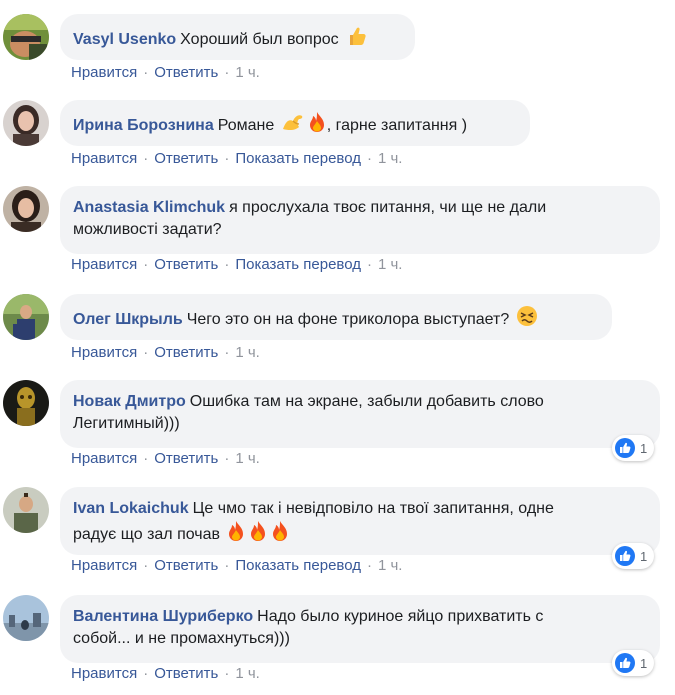 Image resolution: width=675 pixels, height=695 pixels. Describe the element at coordinates (259, 39) in the screenshot. I see `comment-text: Хороший был вопрос` at that location.